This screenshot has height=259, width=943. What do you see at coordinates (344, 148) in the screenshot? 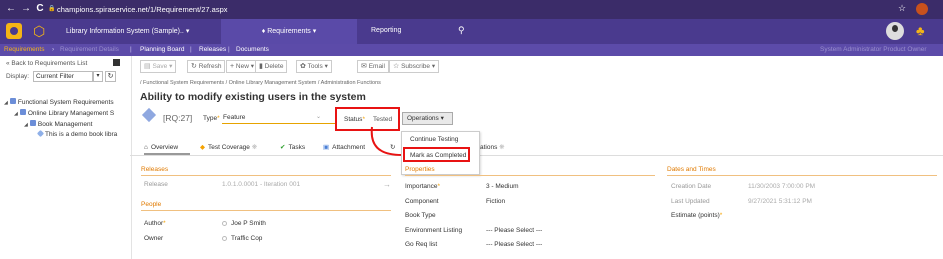
I see `tab-attachments: ▣ Attachment` at bounding box center [344, 148].